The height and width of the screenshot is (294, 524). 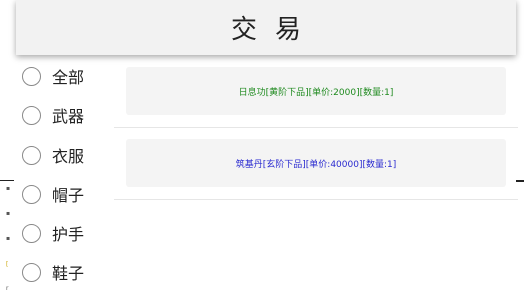 I want to click on filter-hat: 帽子, so click(x=68, y=194).